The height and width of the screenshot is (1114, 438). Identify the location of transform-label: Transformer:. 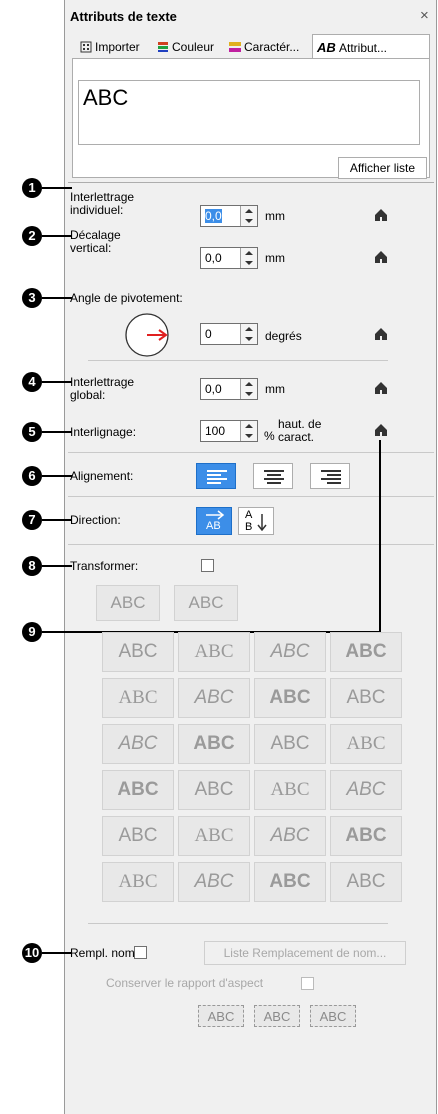
(104, 566).